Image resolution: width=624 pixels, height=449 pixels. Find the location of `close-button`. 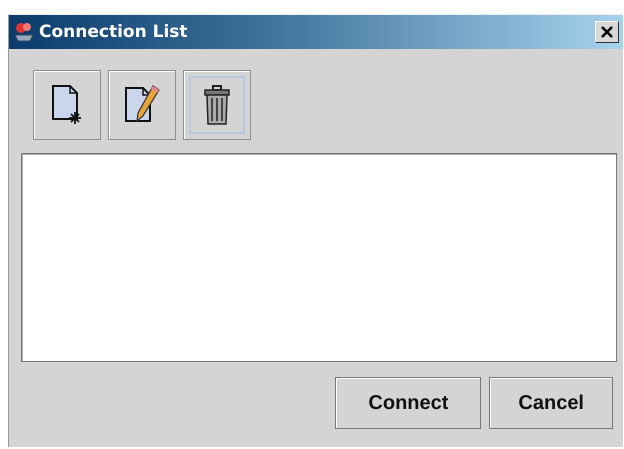

close-button is located at coordinates (607, 32).